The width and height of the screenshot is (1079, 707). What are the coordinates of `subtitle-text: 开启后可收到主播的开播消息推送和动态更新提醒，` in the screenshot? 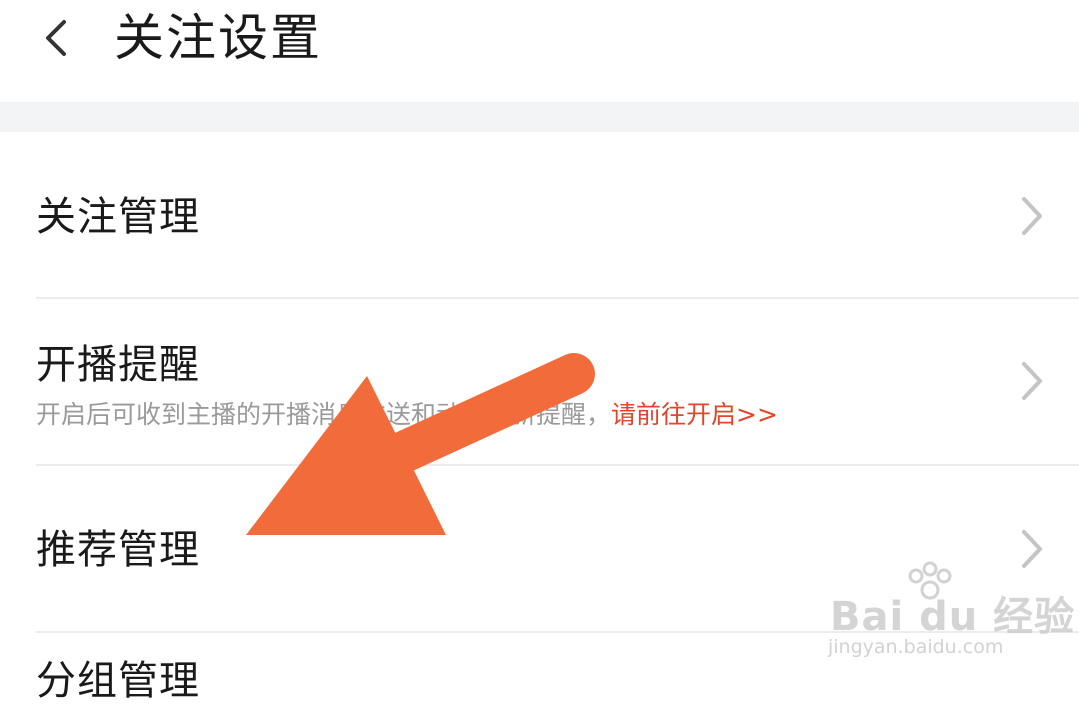 It's located at (324, 414).